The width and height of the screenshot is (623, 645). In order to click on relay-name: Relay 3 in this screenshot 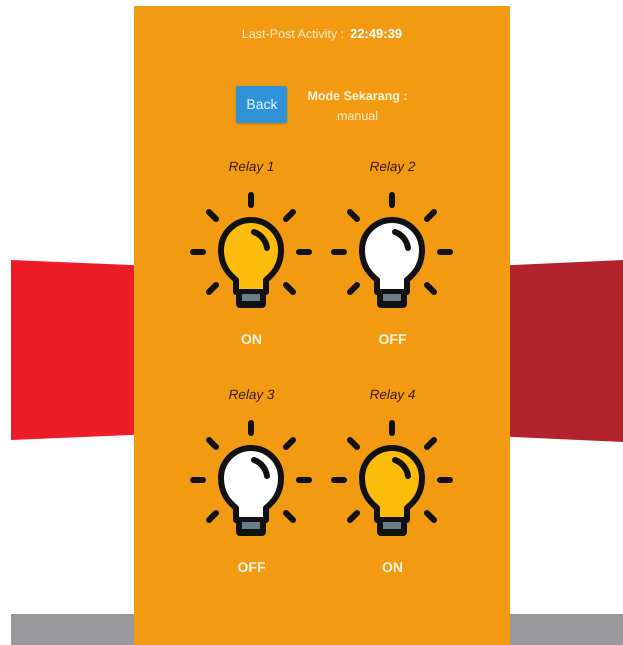, I will do `click(251, 394)`.